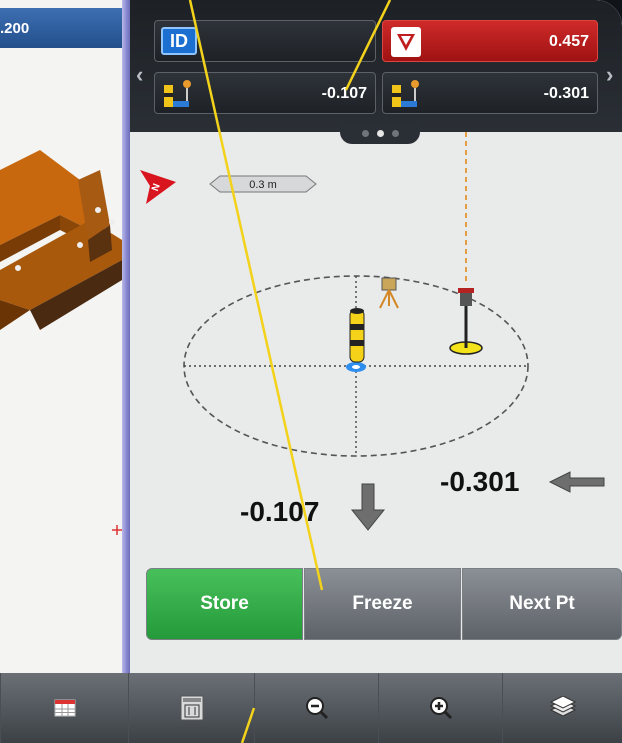  I want to click on scale-bar: 0.3 m, so click(263, 184).